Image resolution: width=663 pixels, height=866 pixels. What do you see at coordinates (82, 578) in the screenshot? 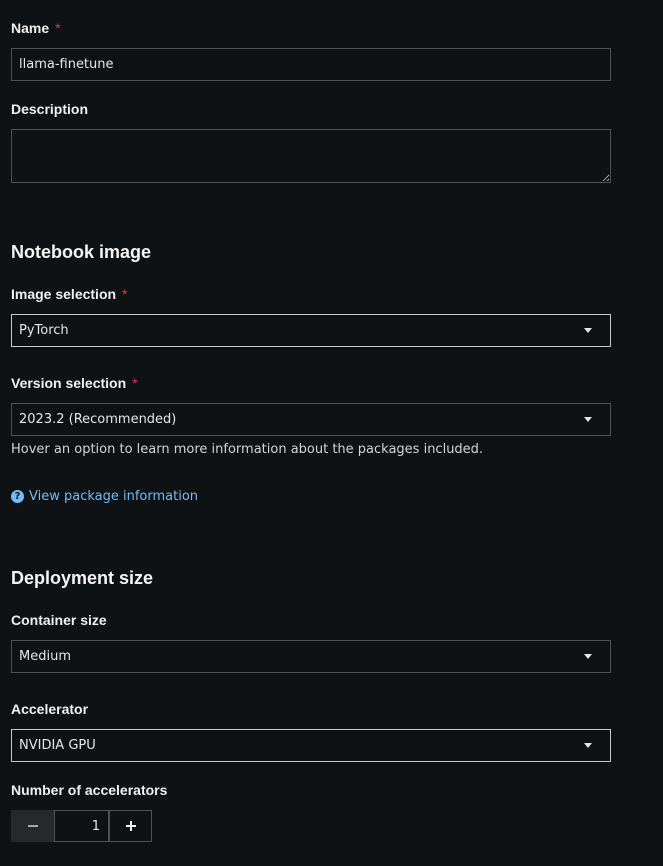
I see `deployment-size-heading: Deployment size` at bounding box center [82, 578].